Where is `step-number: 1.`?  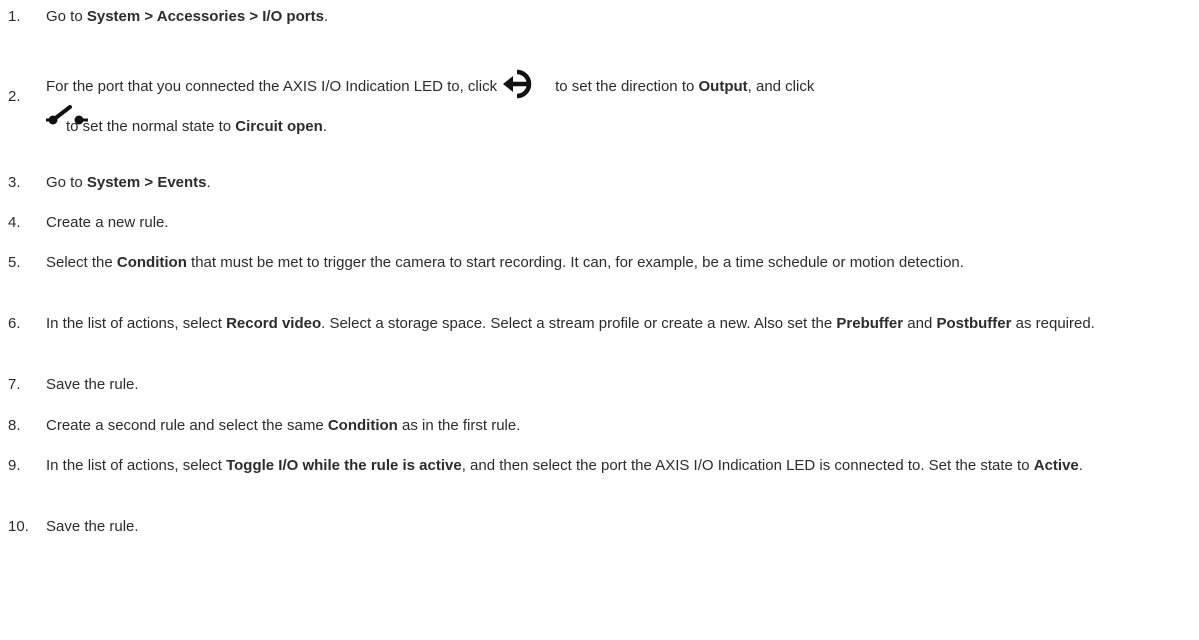
step-number: 1. is located at coordinates (14, 16).